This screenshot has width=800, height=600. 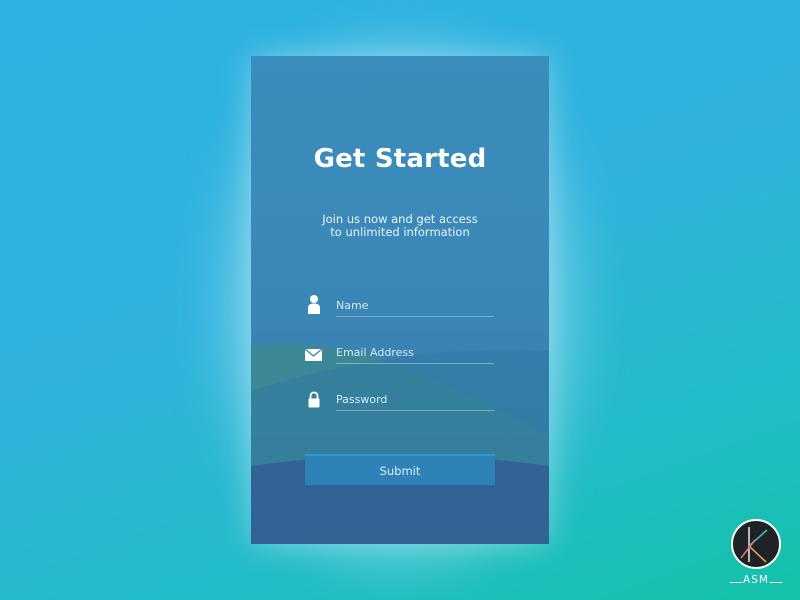 I want to click on submit-button: Submit, so click(x=400, y=469).